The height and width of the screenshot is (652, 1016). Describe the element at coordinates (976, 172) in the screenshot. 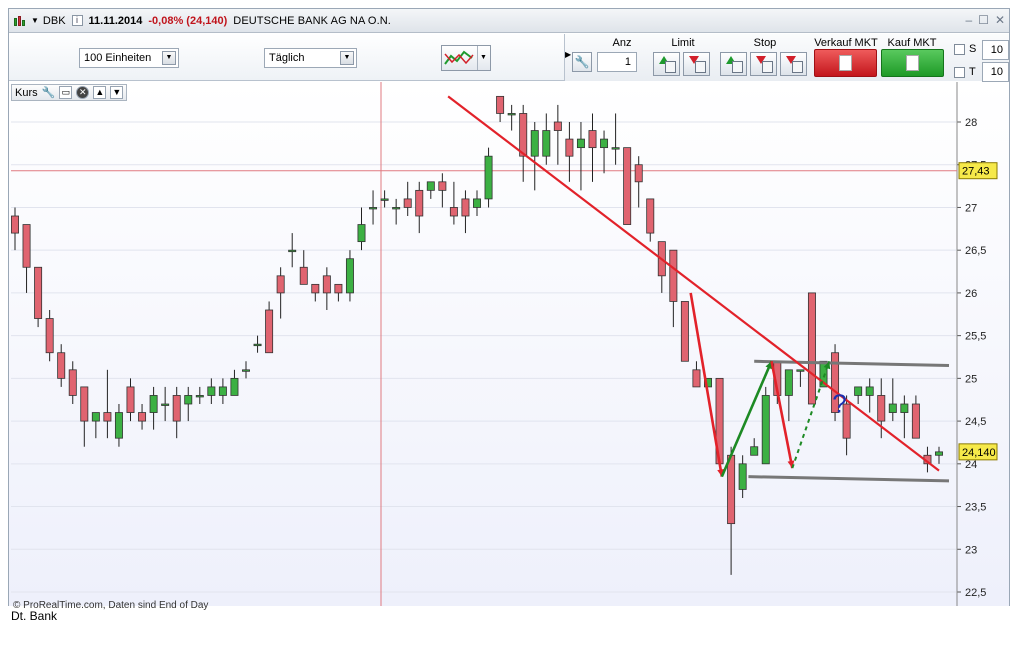

I see `crosshair-price-label: 27,43` at that location.